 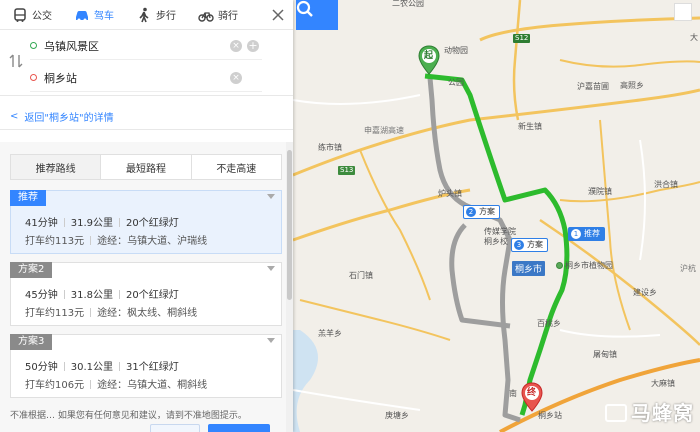 I want to click on tab-shortest: 最短路程, so click(x=146, y=167).